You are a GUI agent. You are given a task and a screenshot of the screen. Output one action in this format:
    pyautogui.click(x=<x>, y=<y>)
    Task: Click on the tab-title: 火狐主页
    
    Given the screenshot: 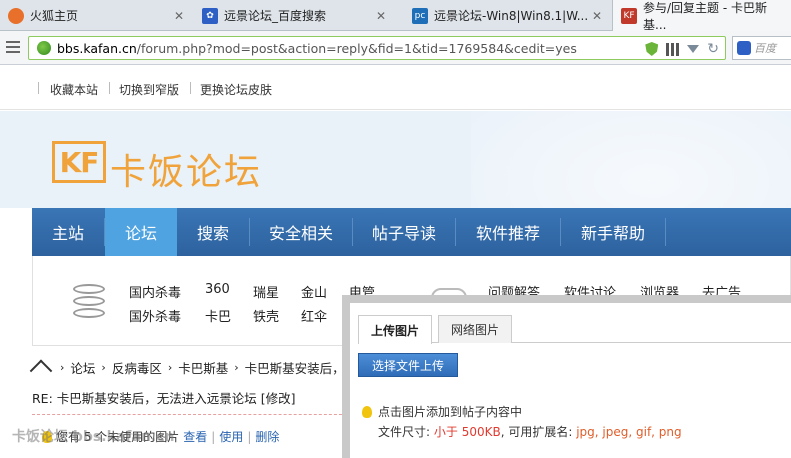 What is the action you would take?
    pyautogui.click(x=54, y=16)
    